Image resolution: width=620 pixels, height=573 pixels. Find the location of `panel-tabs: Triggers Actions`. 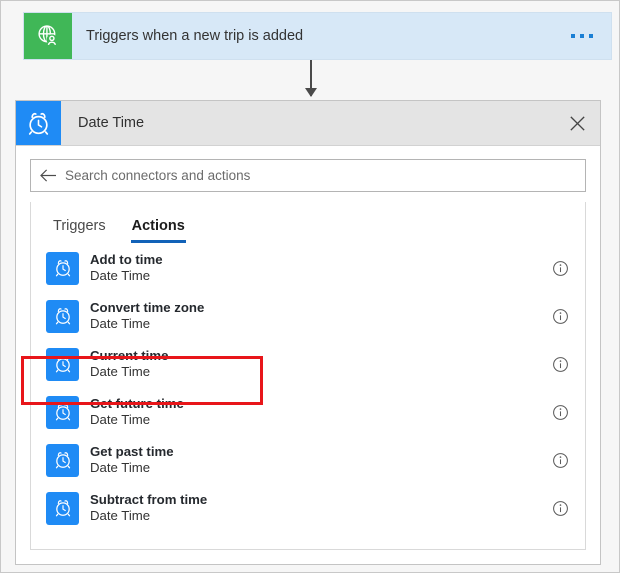

panel-tabs: Triggers Actions is located at coordinates (308, 223).